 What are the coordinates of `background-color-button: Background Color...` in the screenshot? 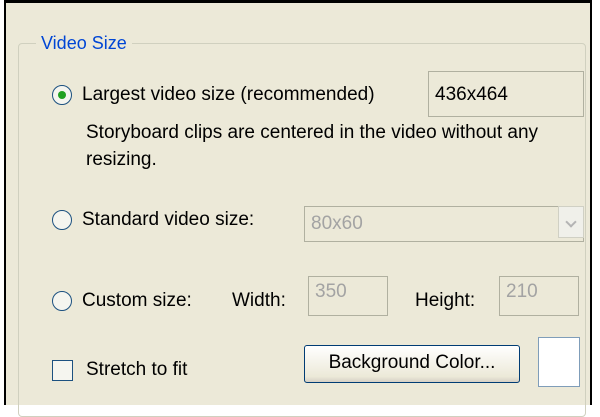 It's located at (412, 364).